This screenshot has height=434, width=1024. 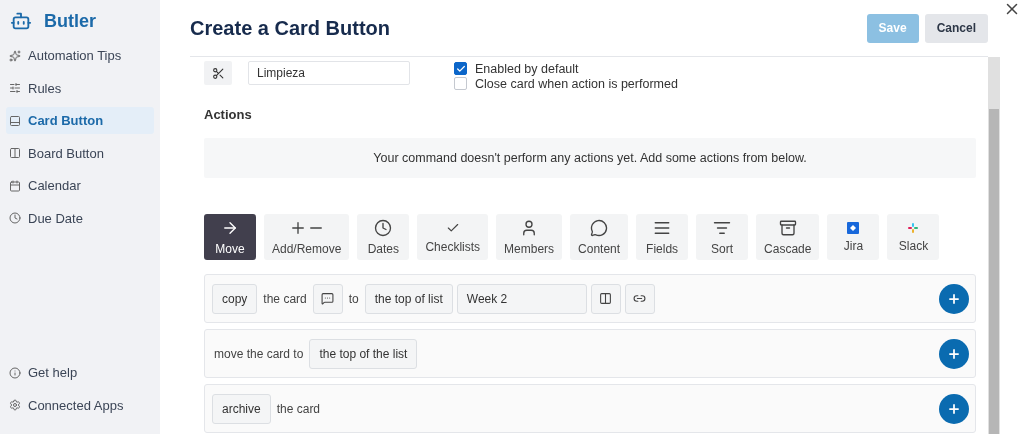 I want to click on action-tab: Jira, so click(x=853, y=237).